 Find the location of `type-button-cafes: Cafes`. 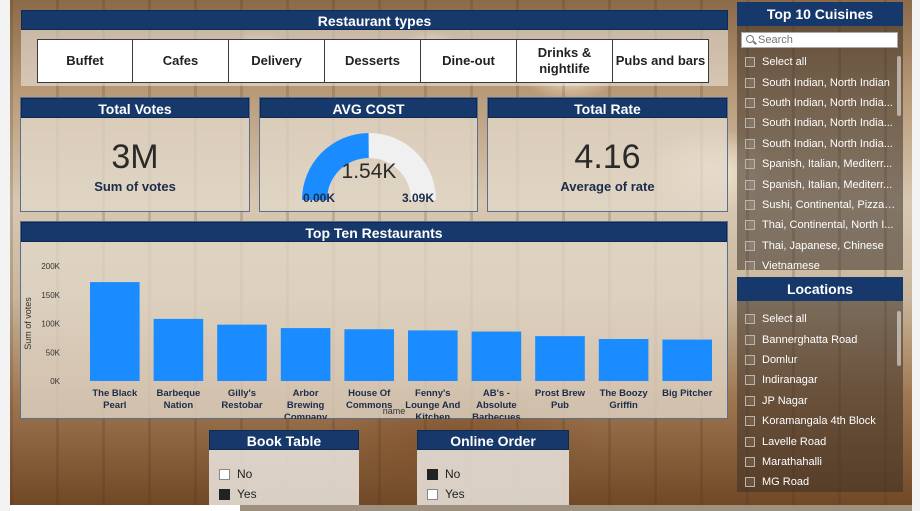

type-button-cafes: Cafes is located at coordinates (181, 61).